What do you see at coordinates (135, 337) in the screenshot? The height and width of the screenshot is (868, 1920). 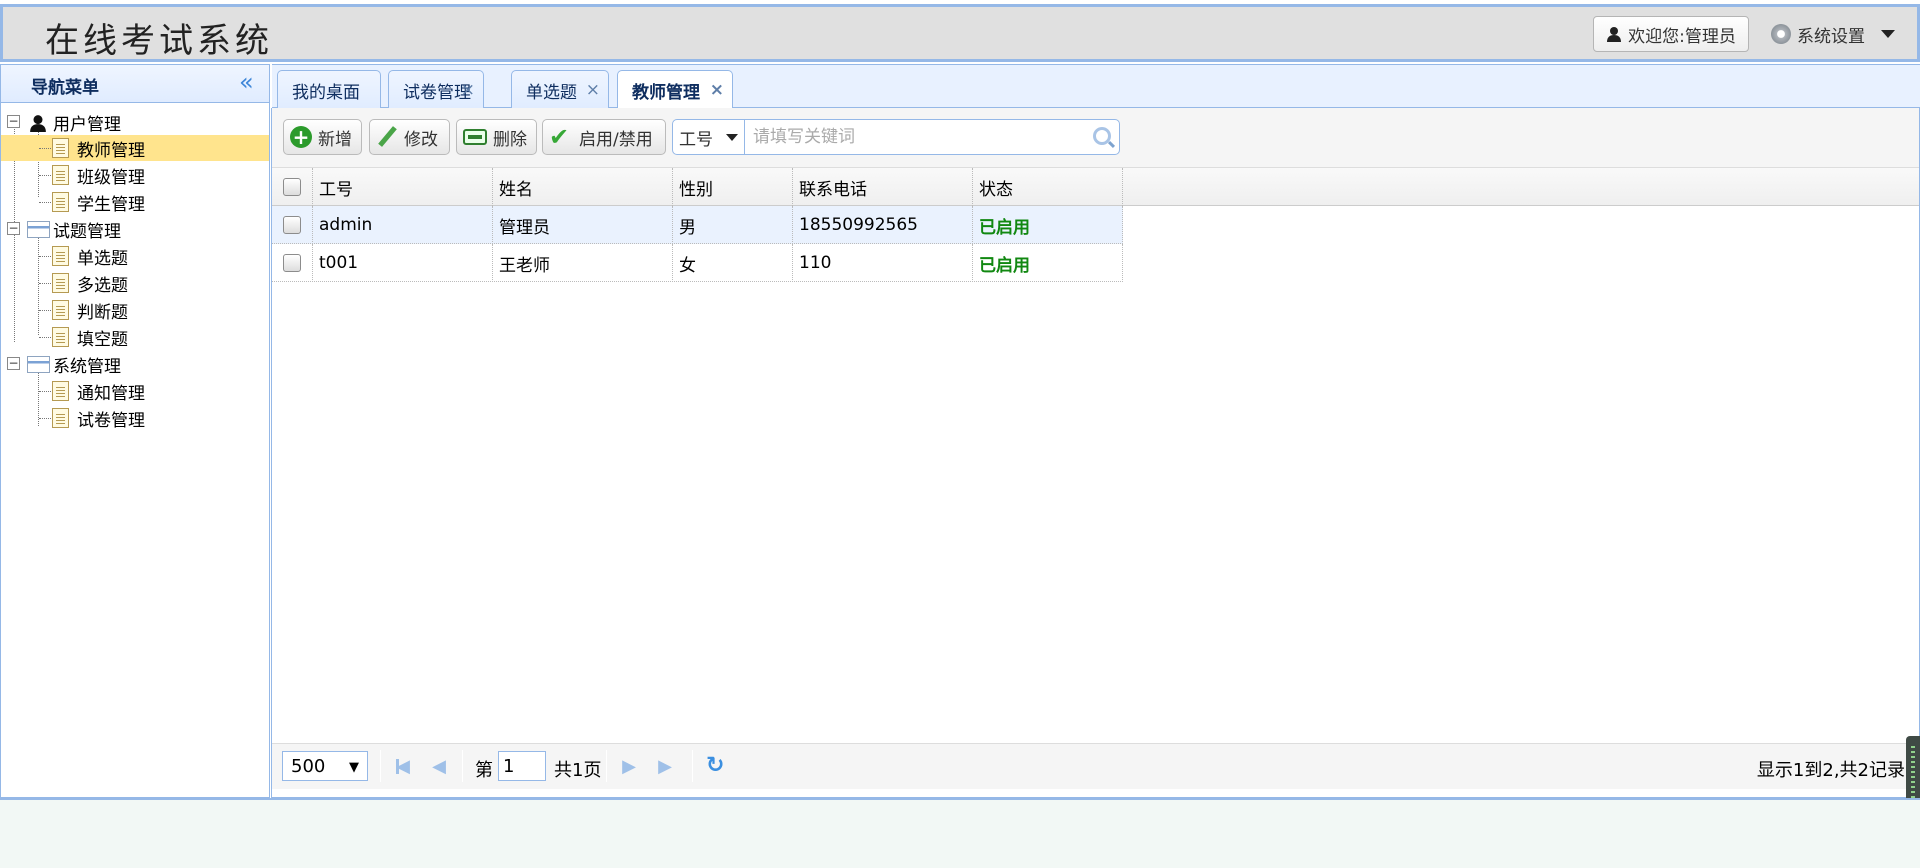 I see `sidebar-item-fill-blank: 填空题` at bounding box center [135, 337].